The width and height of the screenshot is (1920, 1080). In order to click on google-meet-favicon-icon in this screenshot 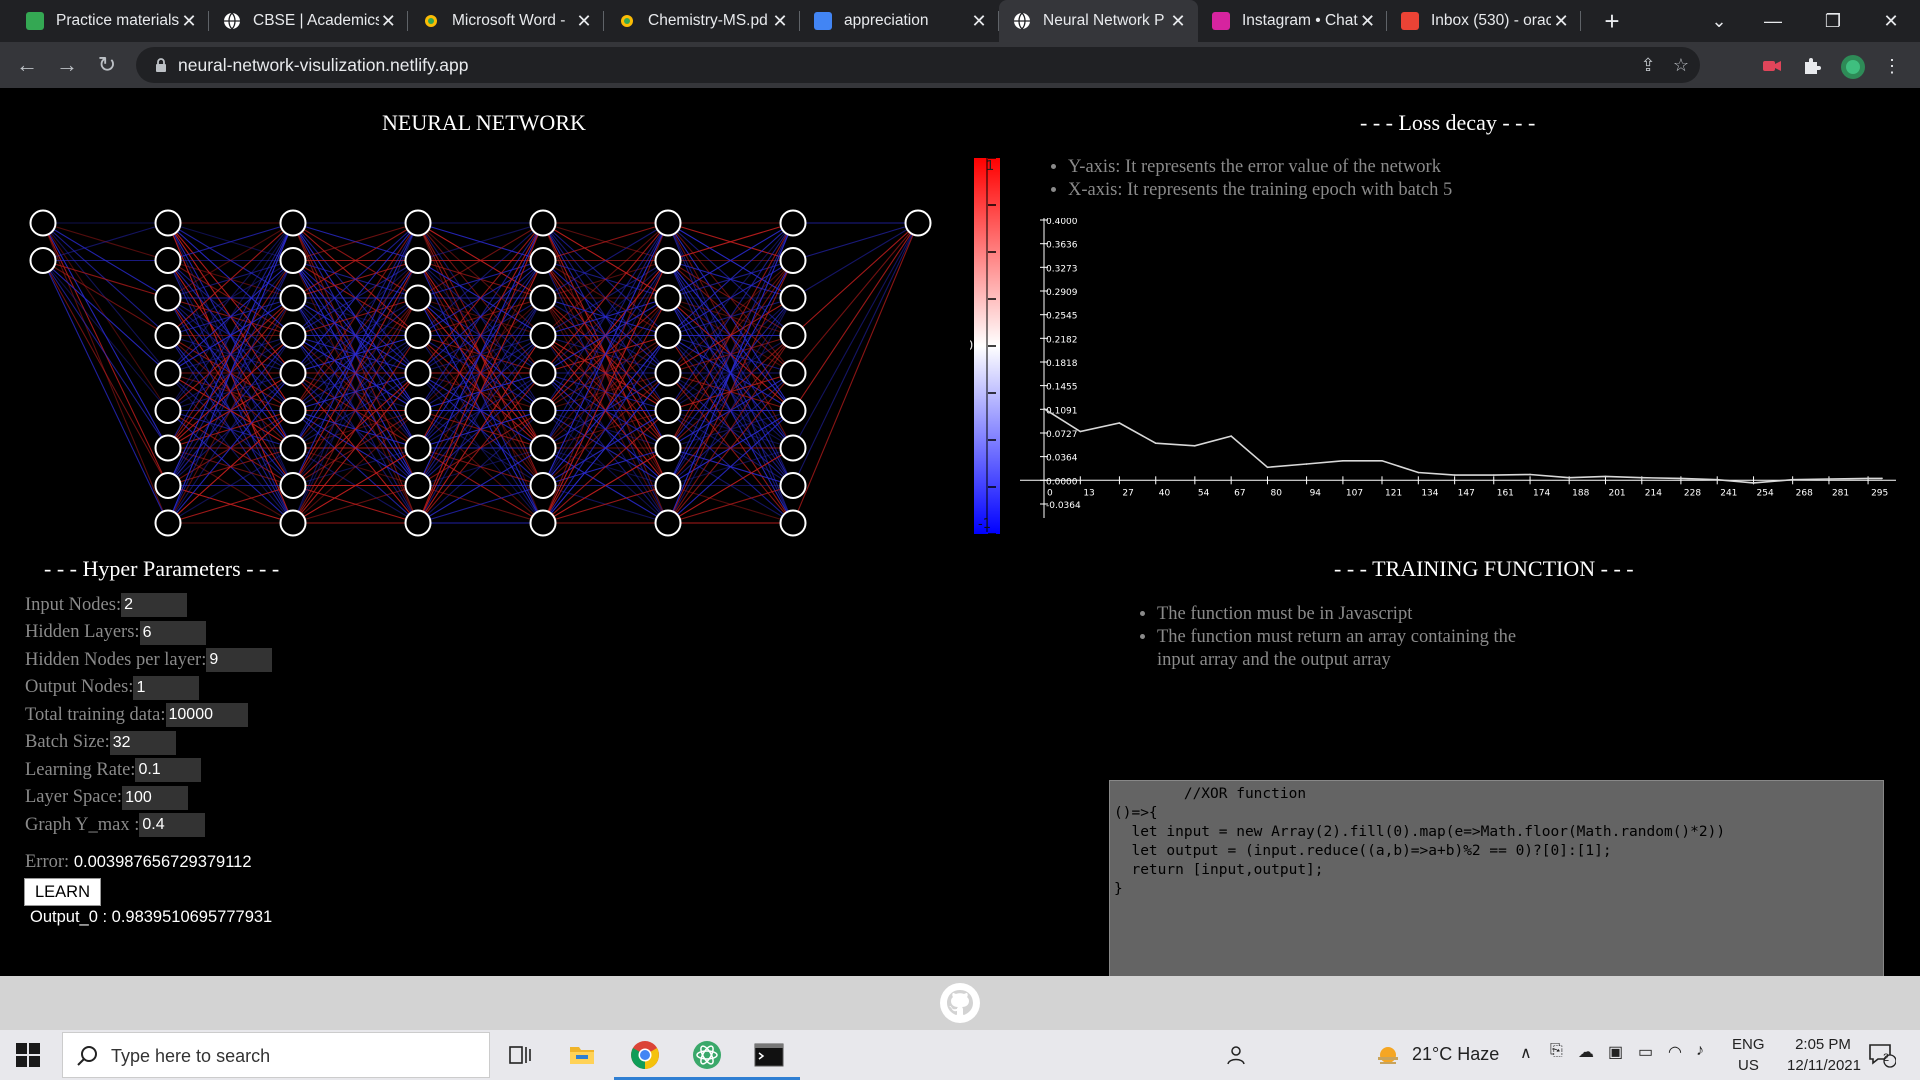, I will do `click(823, 21)`.